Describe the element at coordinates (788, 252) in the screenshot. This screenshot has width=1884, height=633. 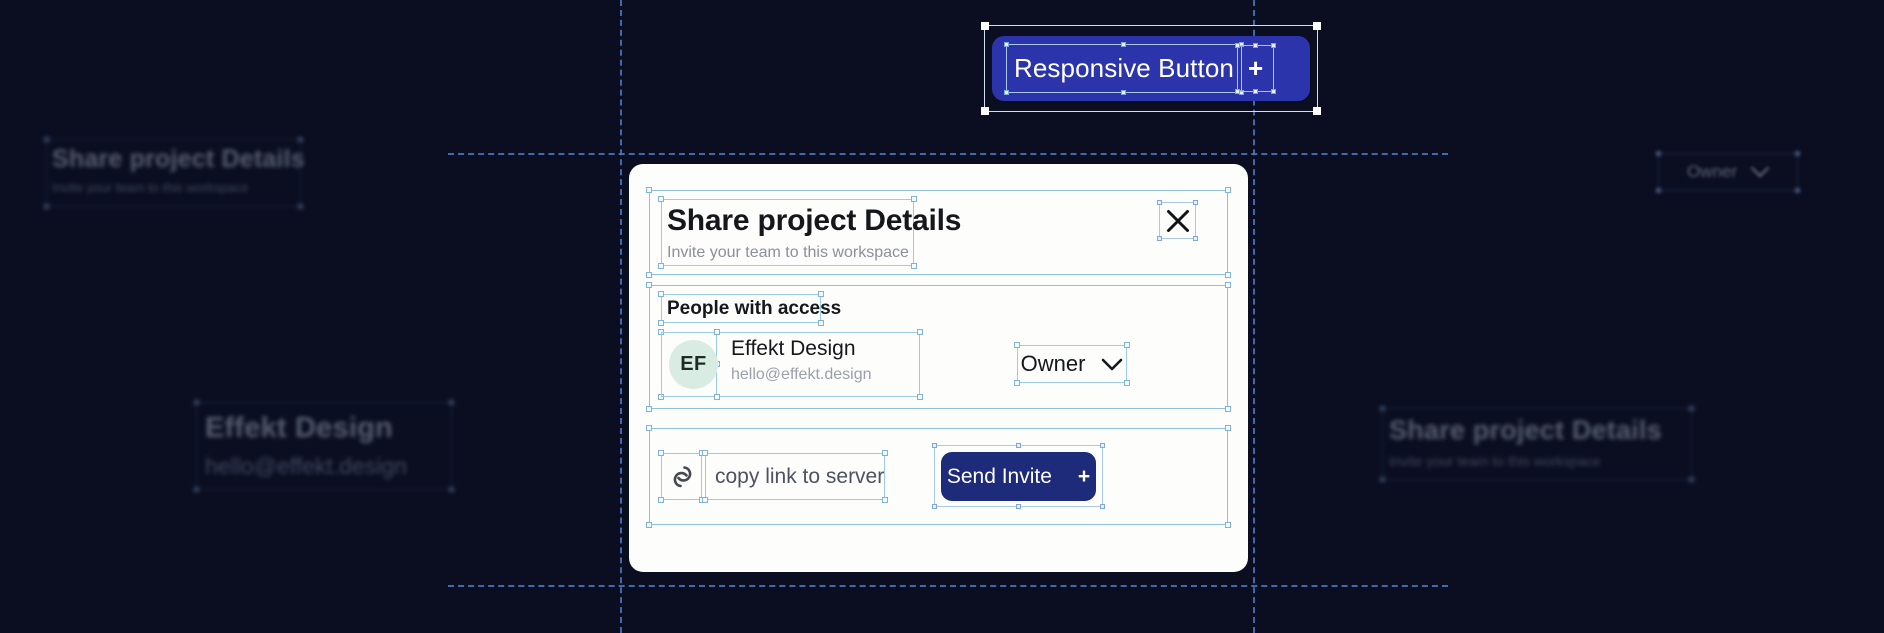
I see `modal-subtitle: Invite your team to this workspace` at that location.